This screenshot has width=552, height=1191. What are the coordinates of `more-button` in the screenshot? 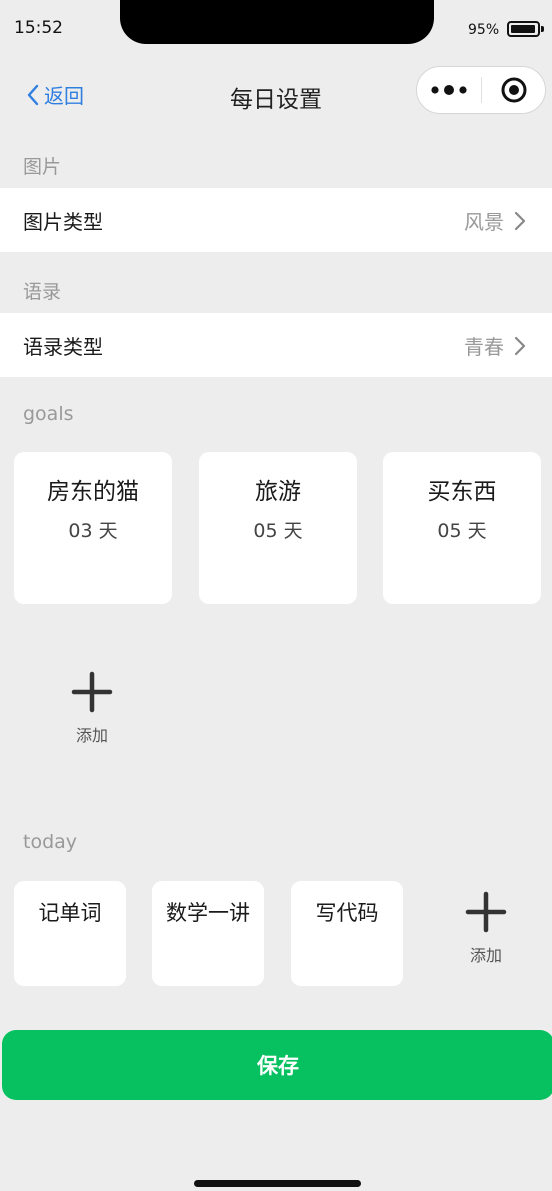 It's located at (449, 90).